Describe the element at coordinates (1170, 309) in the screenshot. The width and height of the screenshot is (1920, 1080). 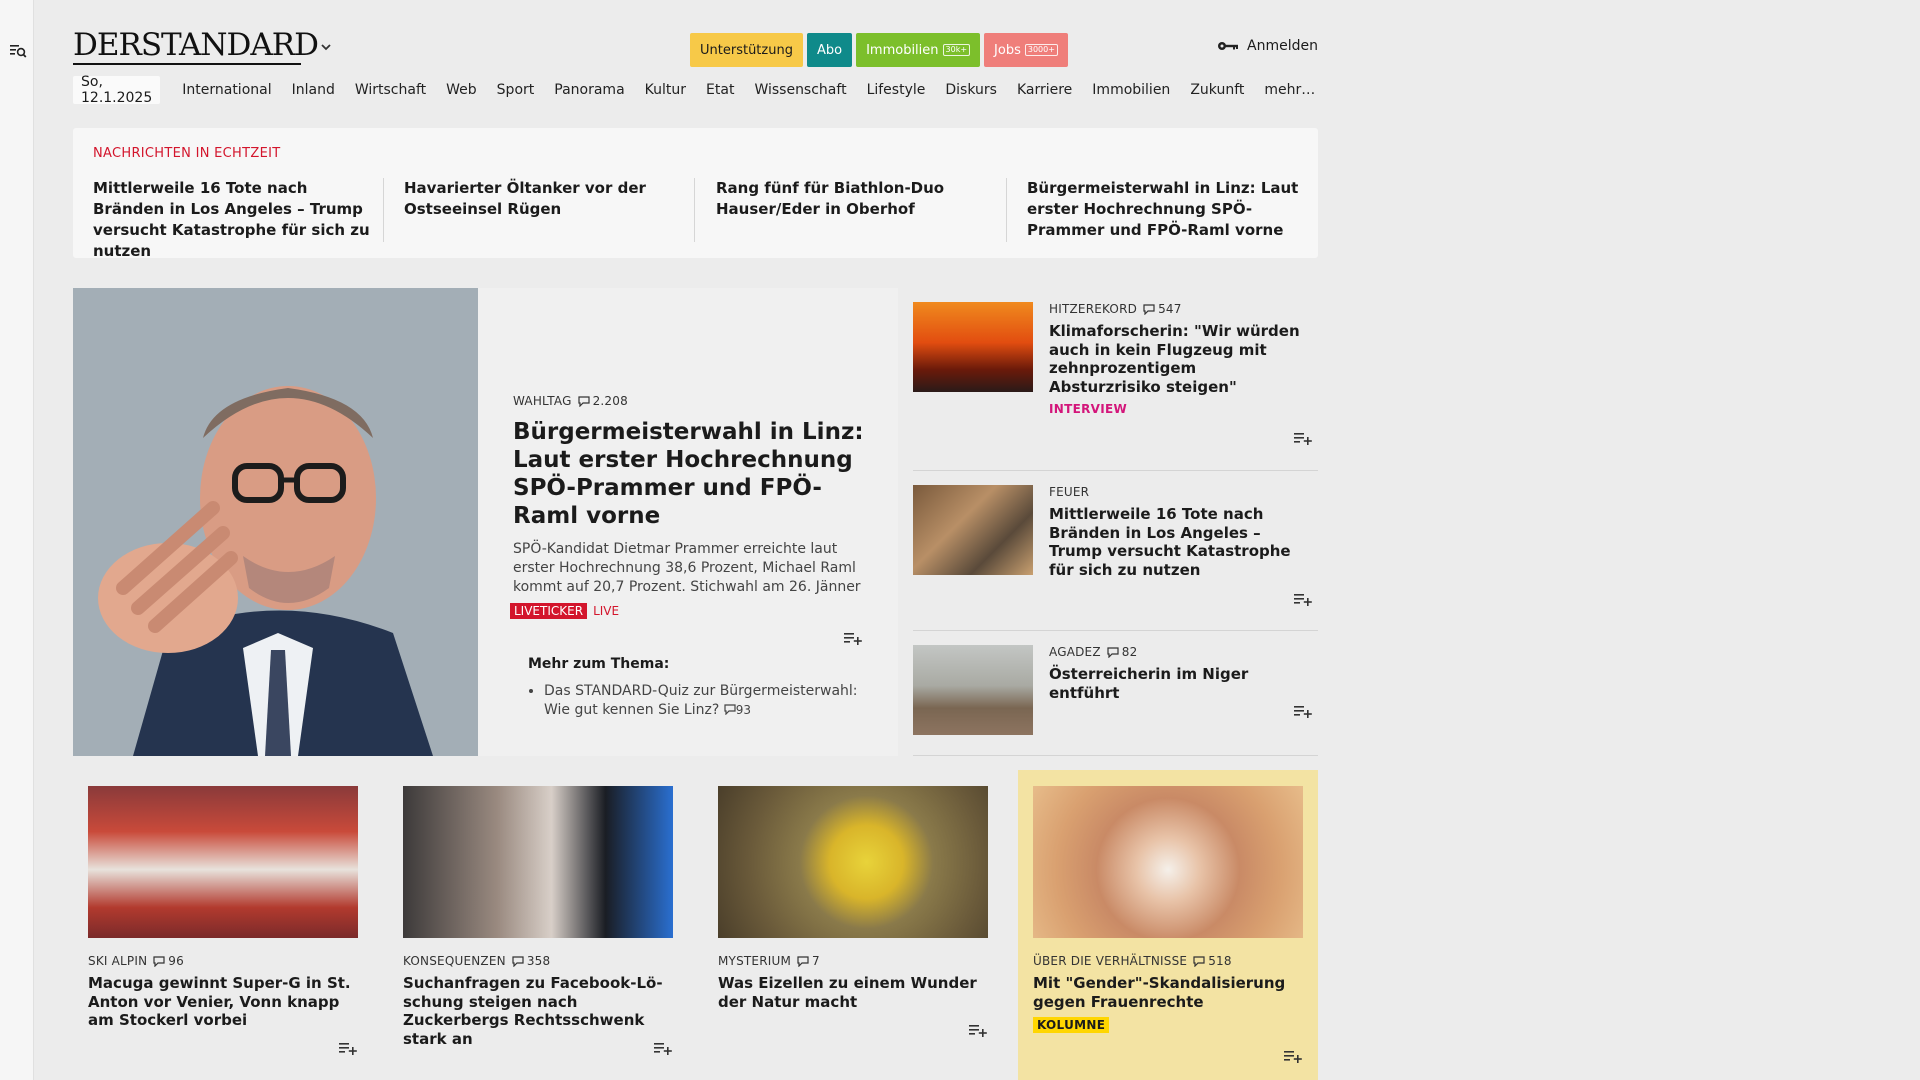
I see `side-comments-count: 547` at that location.